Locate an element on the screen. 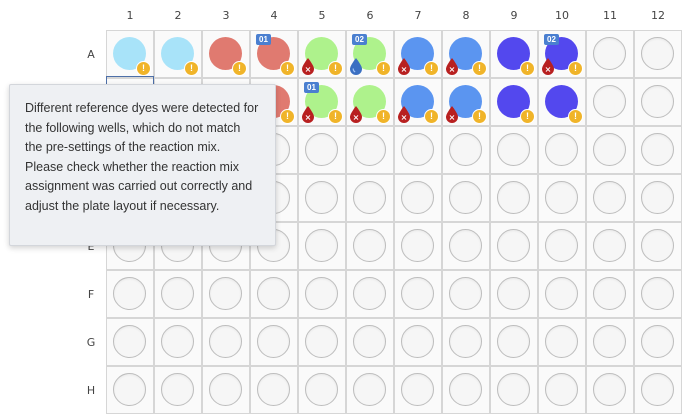 Image resolution: width=682 pixels, height=416 pixels. well-H10 is located at coordinates (562, 390).